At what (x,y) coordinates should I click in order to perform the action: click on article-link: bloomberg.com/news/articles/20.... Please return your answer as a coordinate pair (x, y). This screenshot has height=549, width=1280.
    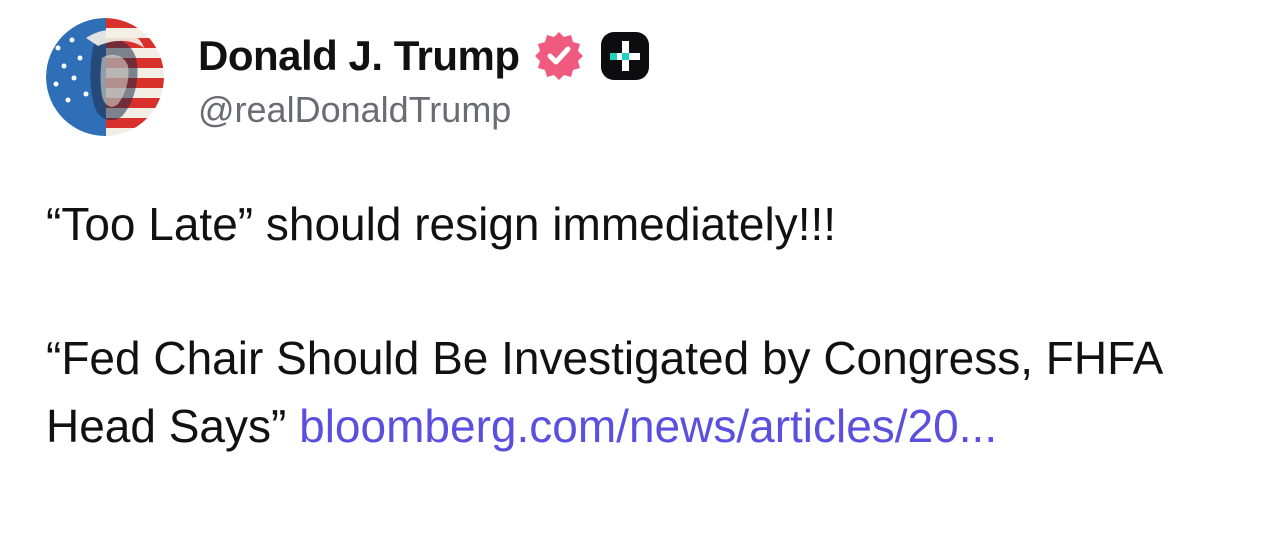
    Looking at the image, I should click on (648, 426).